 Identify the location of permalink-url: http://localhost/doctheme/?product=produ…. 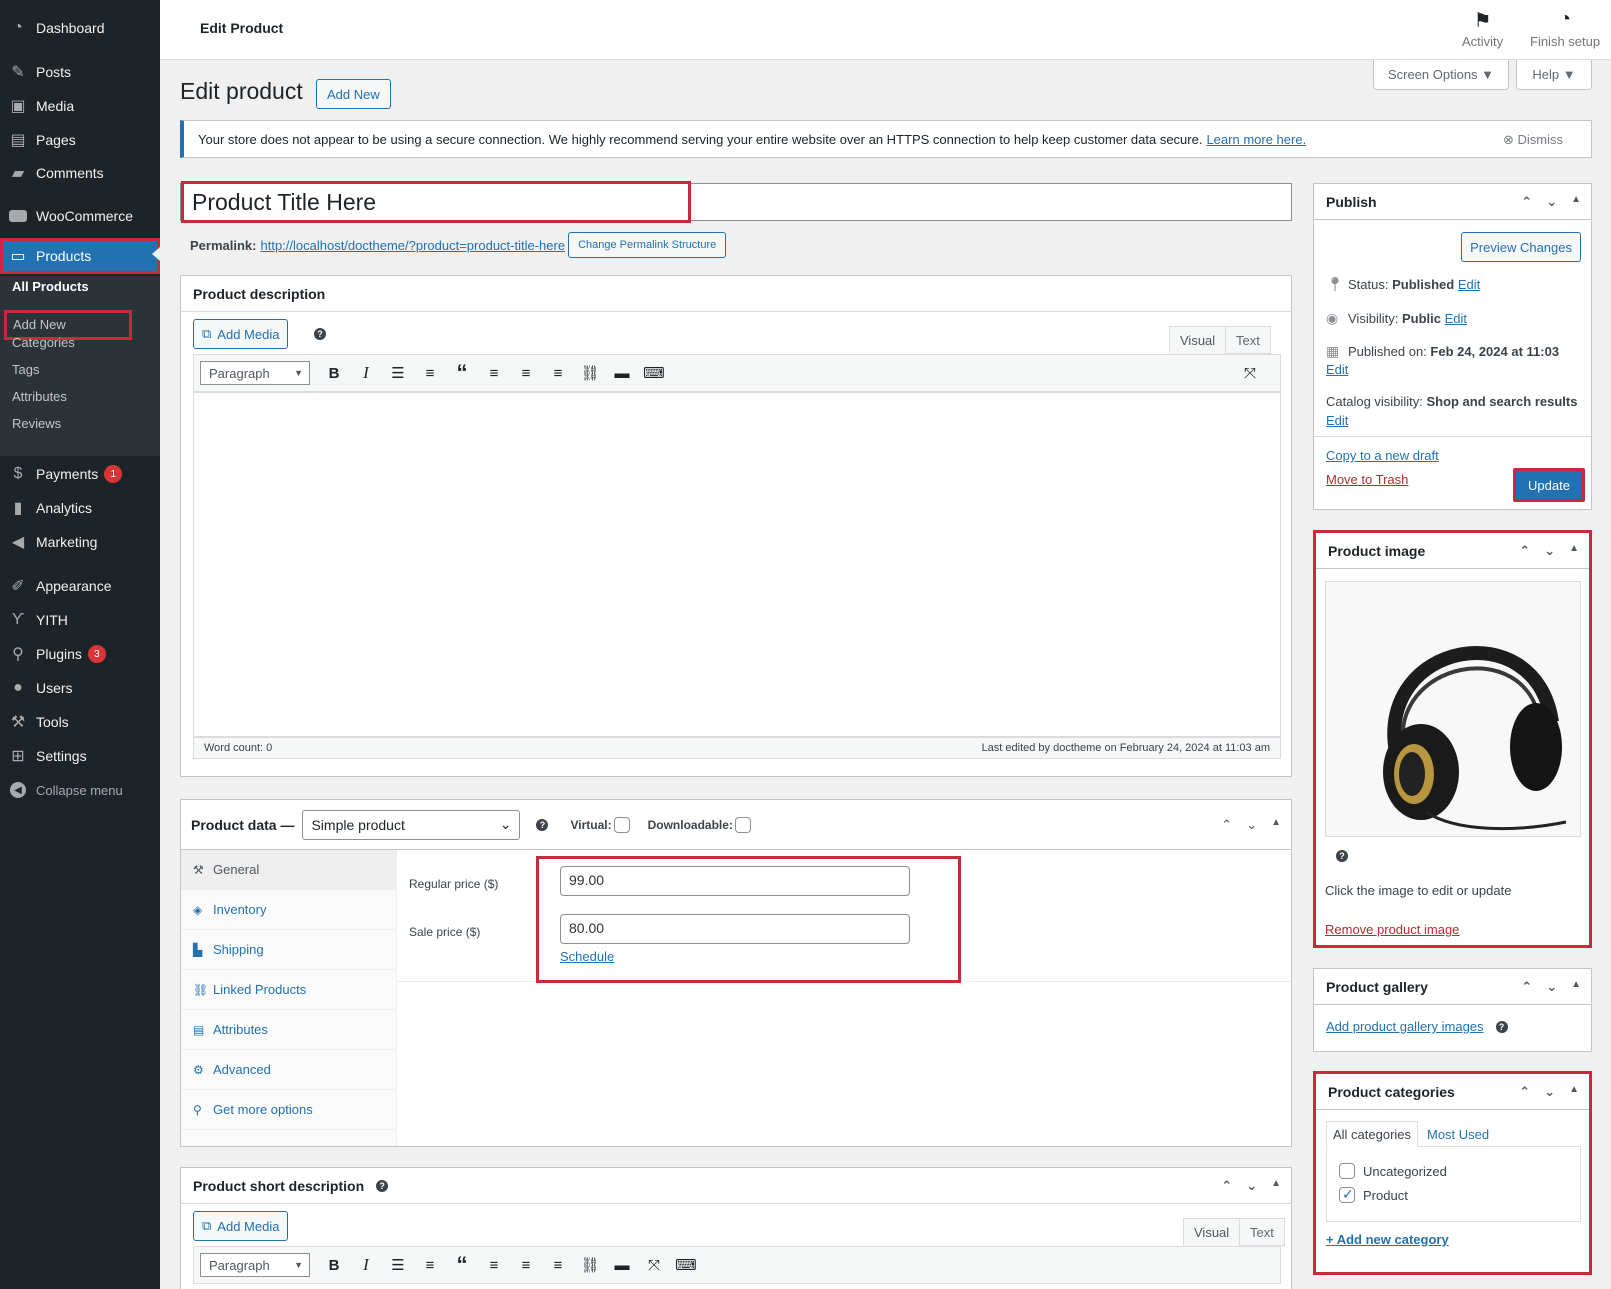
(412, 245).